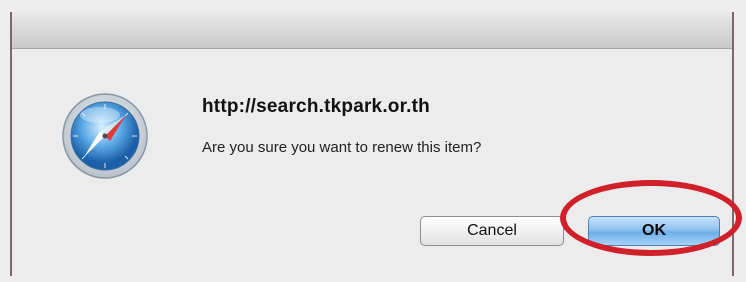  I want to click on dialog-title: http://search.tkpark.or.th, so click(316, 106).